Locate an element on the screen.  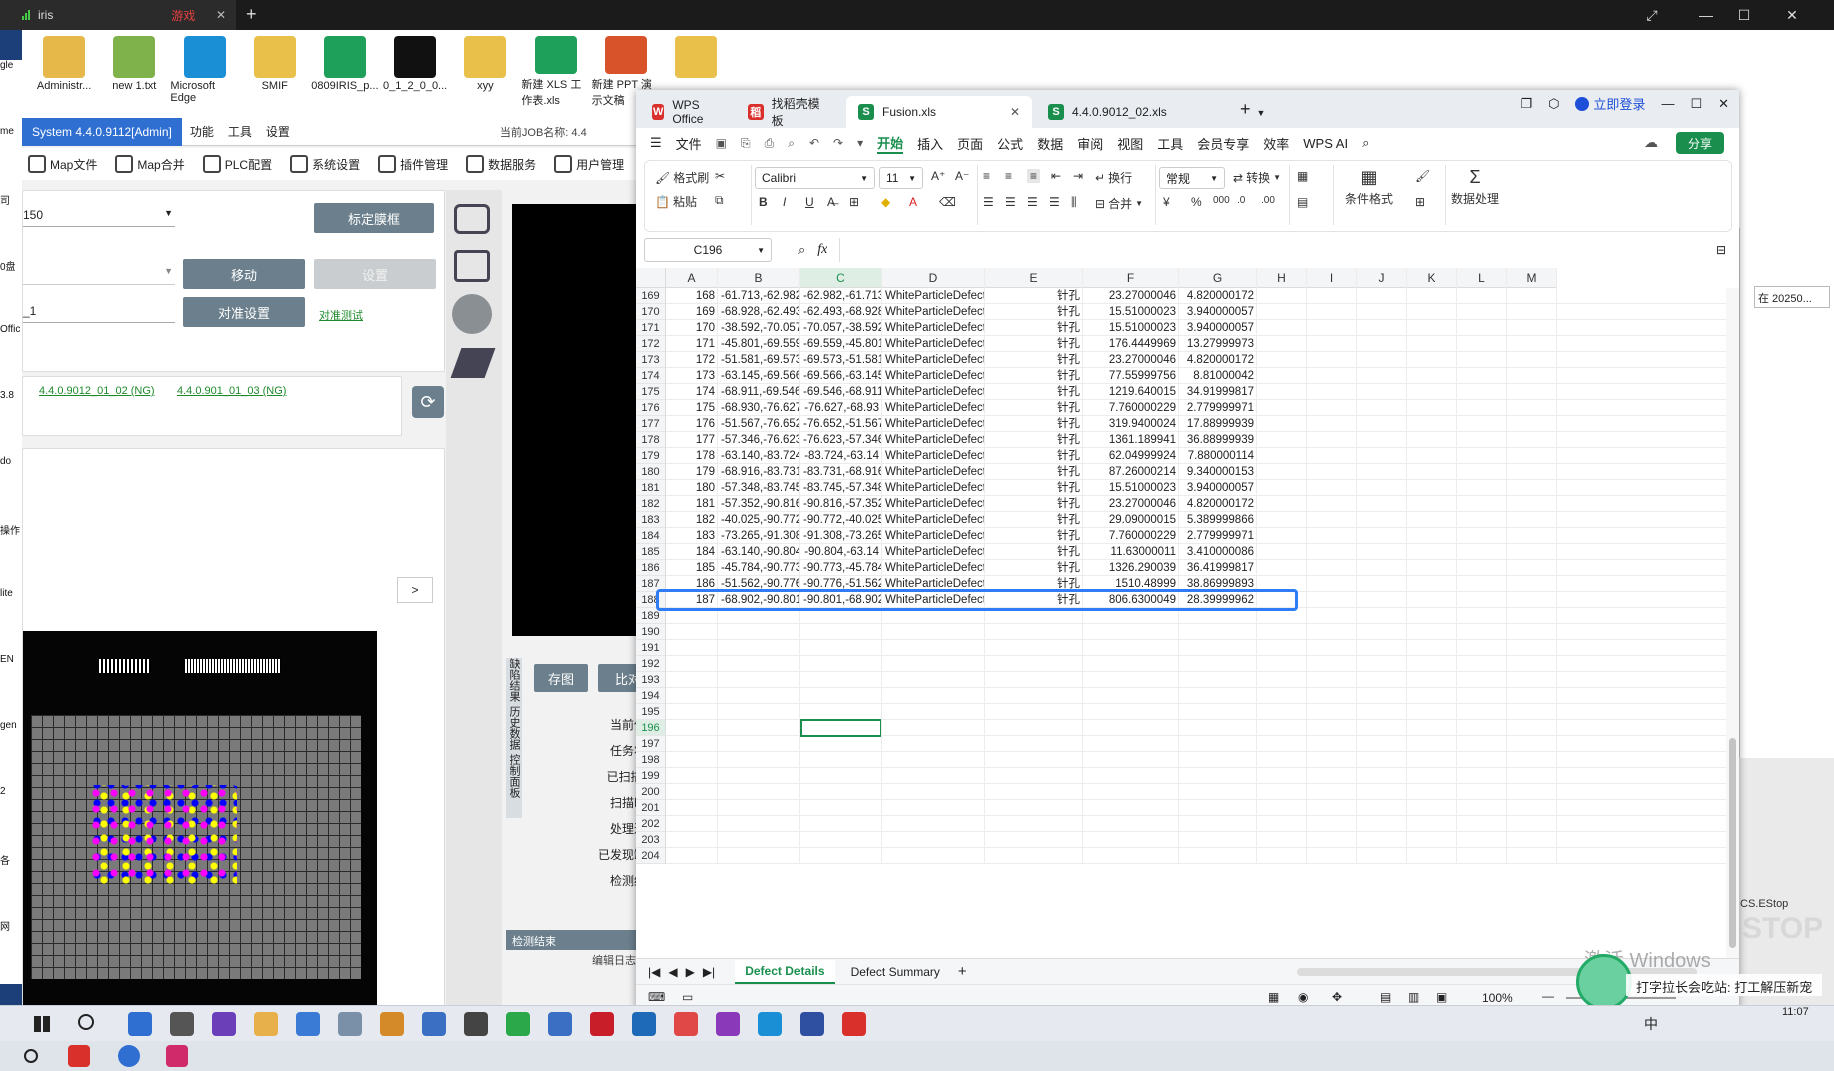
column-header: C is located at coordinates (841, 278).